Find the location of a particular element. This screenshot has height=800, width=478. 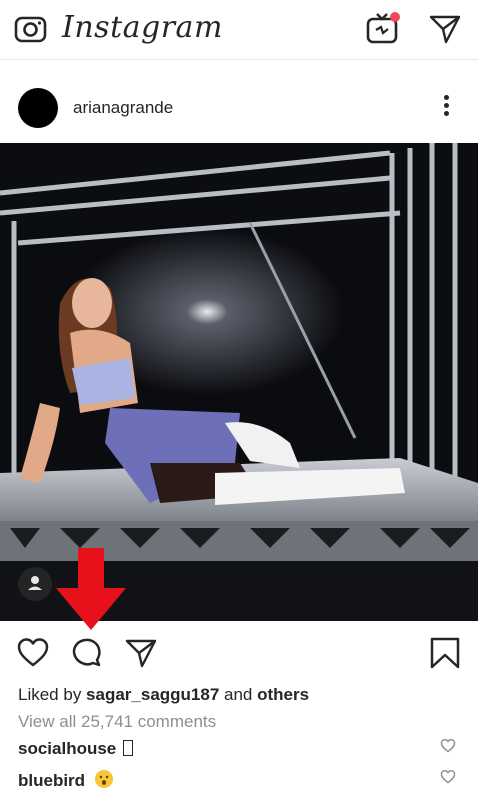

paper-plane-icon is located at coordinates (141, 653).